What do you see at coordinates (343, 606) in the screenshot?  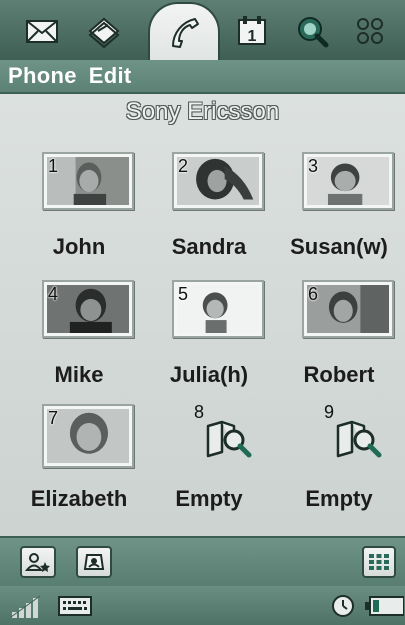 I see `clock-icon` at bounding box center [343, 606].